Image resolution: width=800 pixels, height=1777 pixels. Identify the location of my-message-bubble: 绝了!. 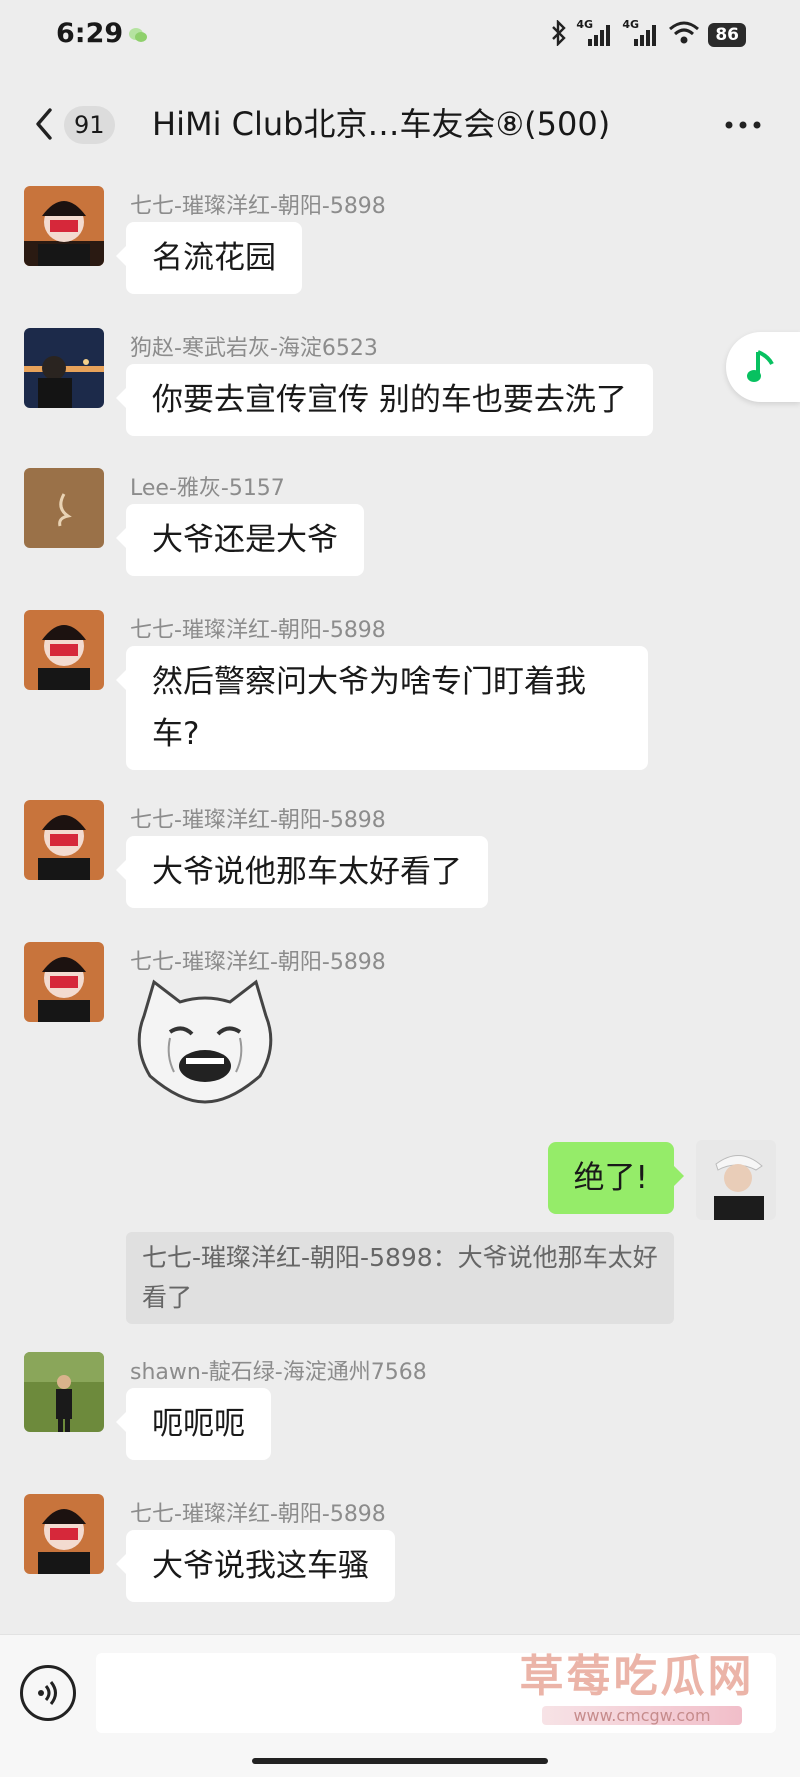
(616, 1178).